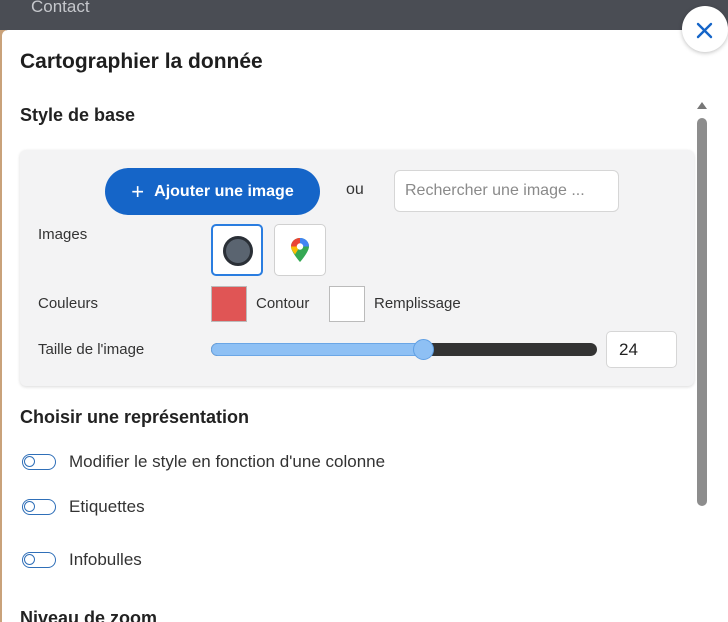 This screenshot has height=622, width=728. Describe the element at coordinates (355, 189) in the screenshot. I see `or-label: ou` at that location.